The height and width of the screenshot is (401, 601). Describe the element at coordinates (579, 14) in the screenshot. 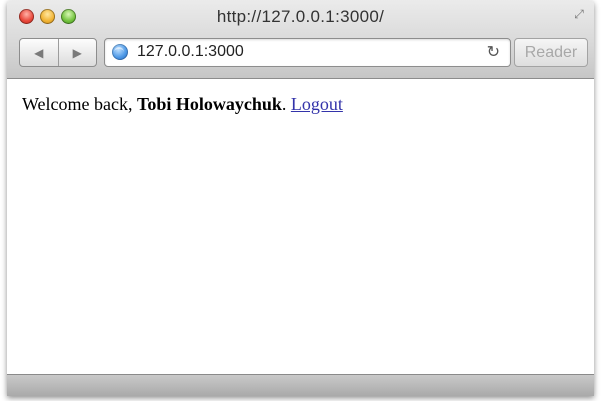

I see `fullscreen-icon: ⤢` at that location.